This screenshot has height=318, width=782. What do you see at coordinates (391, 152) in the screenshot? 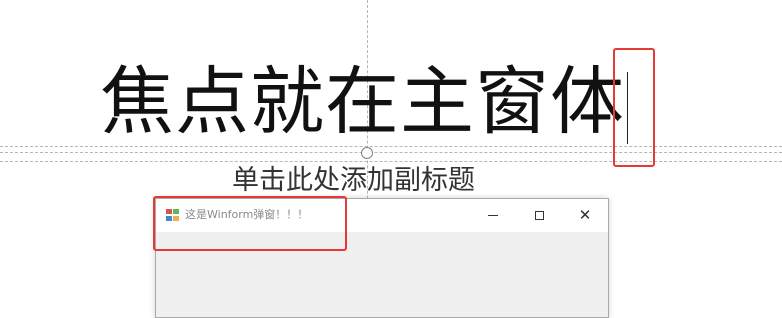
I see `horizontal-guide-middle` at bounding box center [391, 152].